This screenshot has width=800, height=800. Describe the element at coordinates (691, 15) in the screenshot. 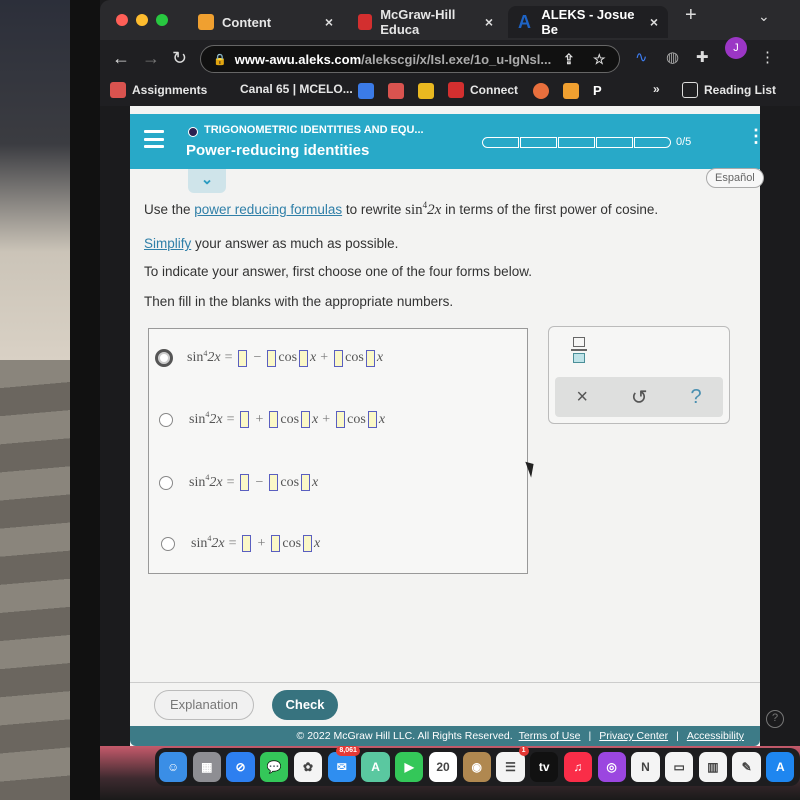

I see `new-tab-button: +` at that location.